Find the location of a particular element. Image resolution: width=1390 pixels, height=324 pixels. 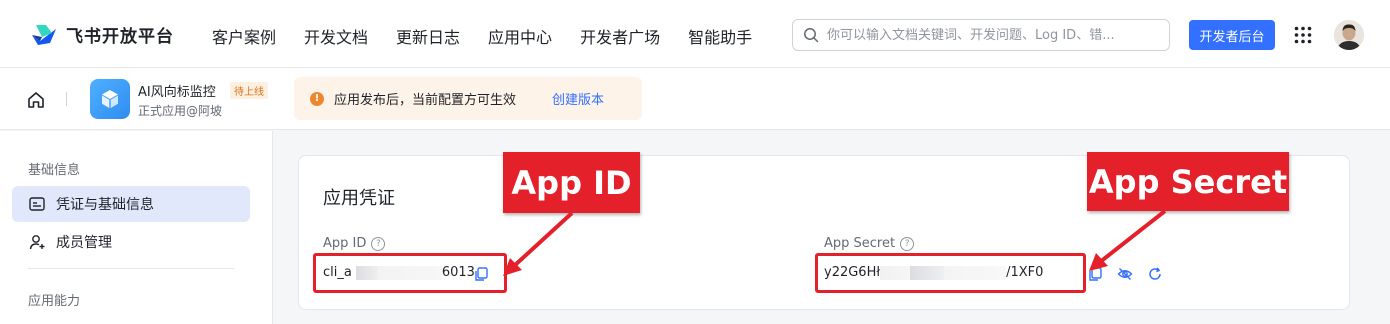

nav-item-app-center: 应用中心 is located at coordinates (520, 36).